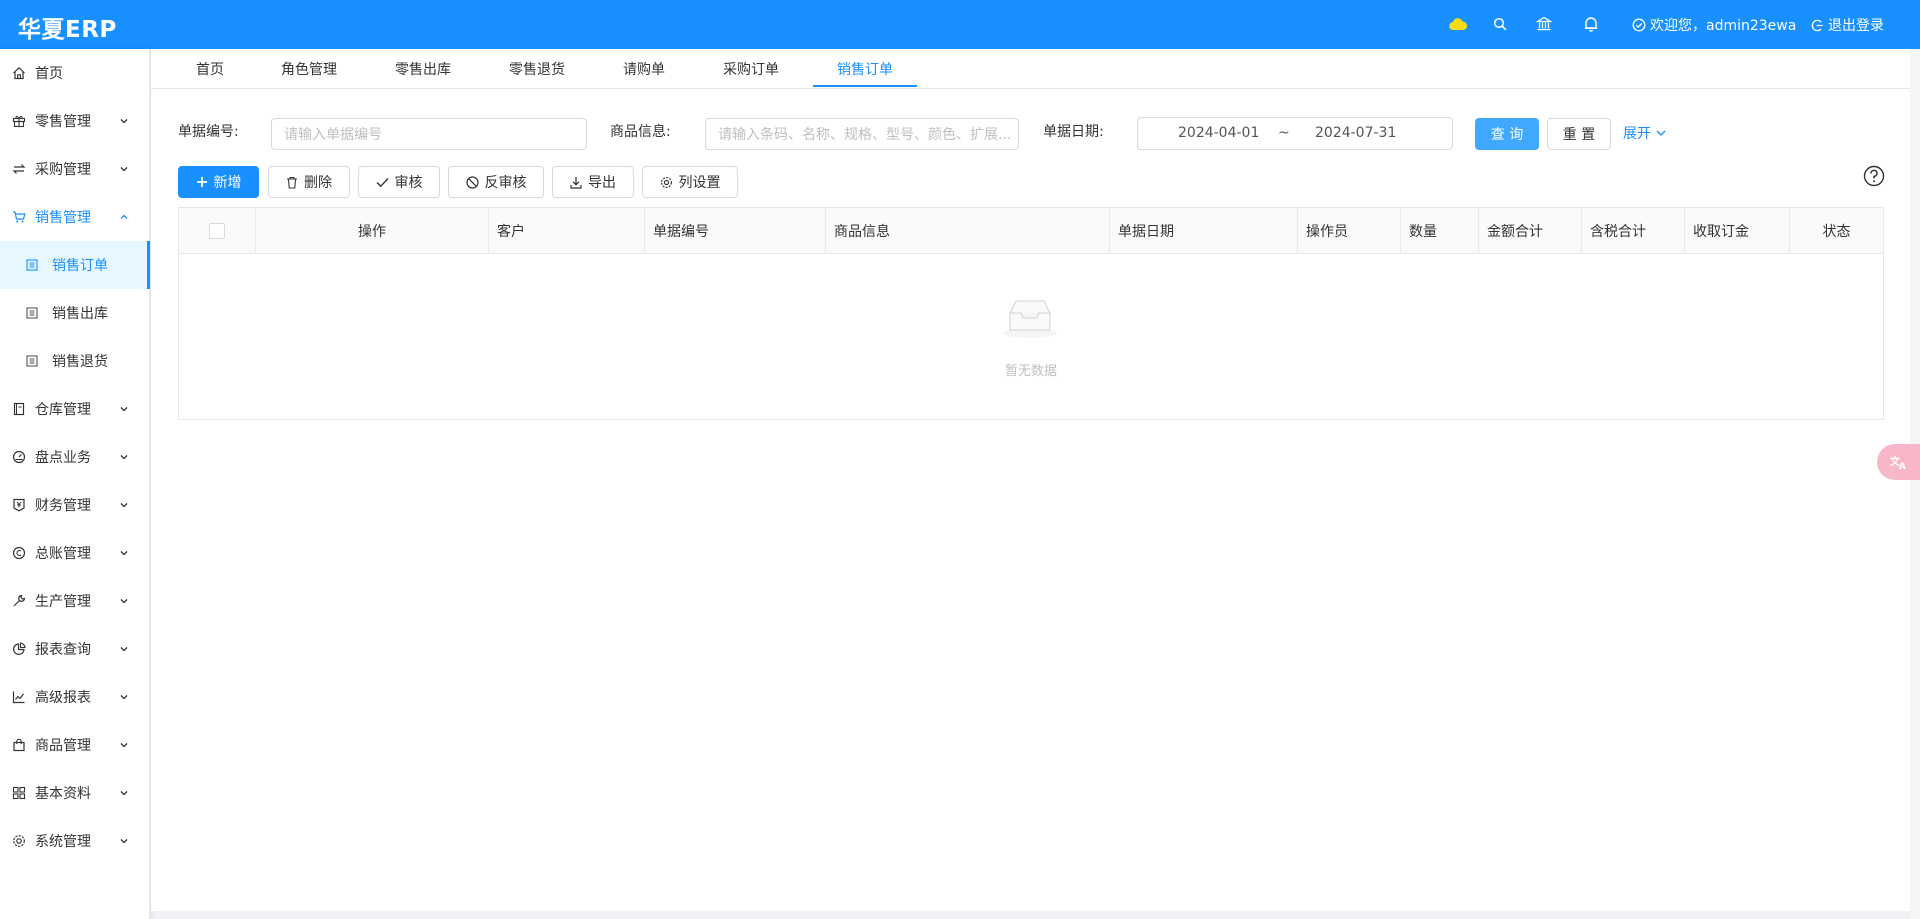 The width and height of the screenshot is (1920, 919). Describe the element at coordinates (1458, 24) in the screenshot. I see `cloud-icon` at that location.